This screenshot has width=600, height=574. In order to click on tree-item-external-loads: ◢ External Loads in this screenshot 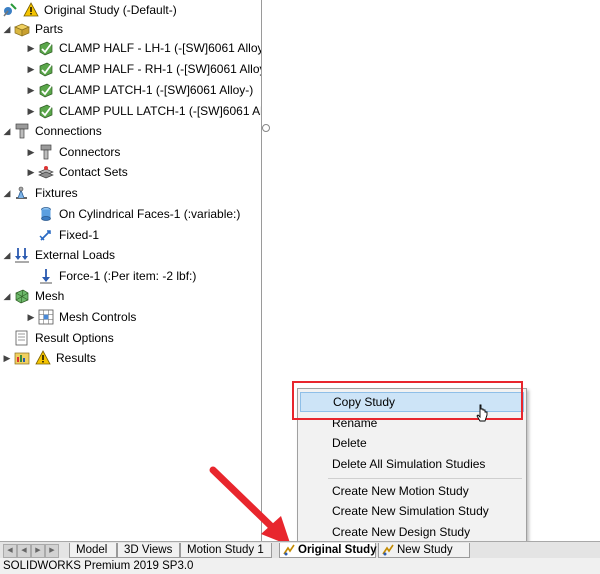, I will do `click(58, 255)`.